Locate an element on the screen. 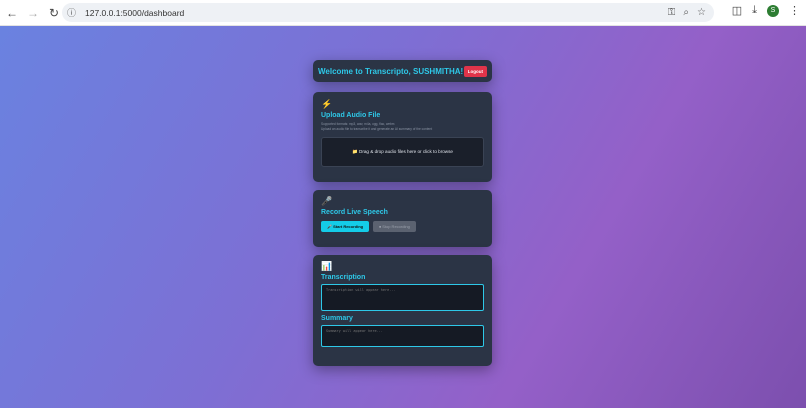 The width and height of the screenshot is (806, 408). stop-recording-button: ⏹ Stop Recording is located at coordinates (394, 226).